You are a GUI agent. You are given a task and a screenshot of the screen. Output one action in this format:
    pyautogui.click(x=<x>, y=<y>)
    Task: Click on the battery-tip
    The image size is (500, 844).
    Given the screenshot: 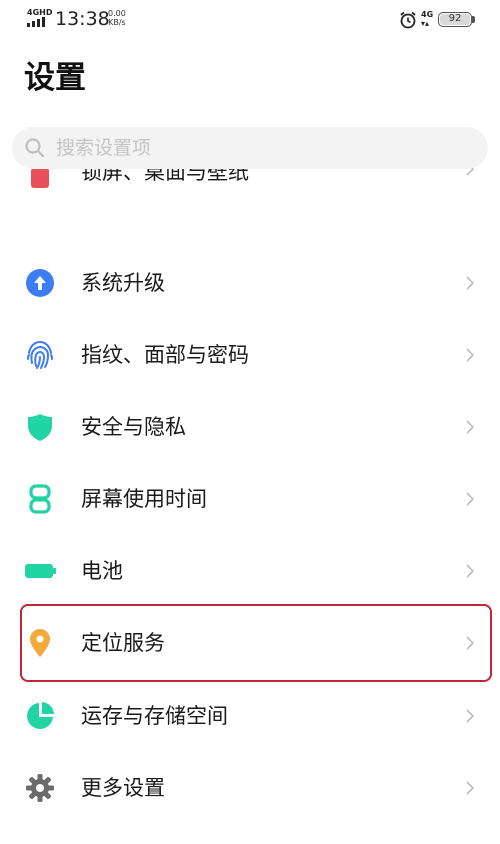 What is the action you would take?
    pyautogui.click(x=473, y=19)
    